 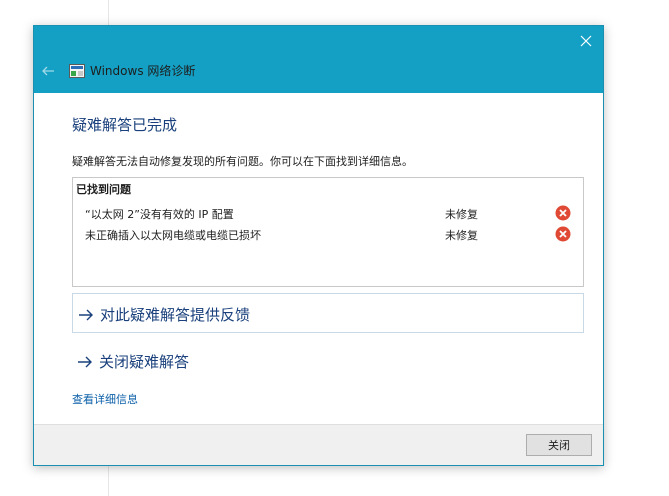 I want to click on dialog-footer: 关闭, so click(x=318, y=444).